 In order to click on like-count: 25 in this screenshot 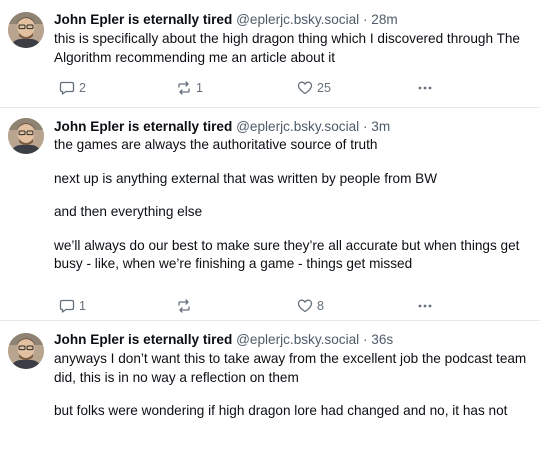, I will do `click(324, 88)`.